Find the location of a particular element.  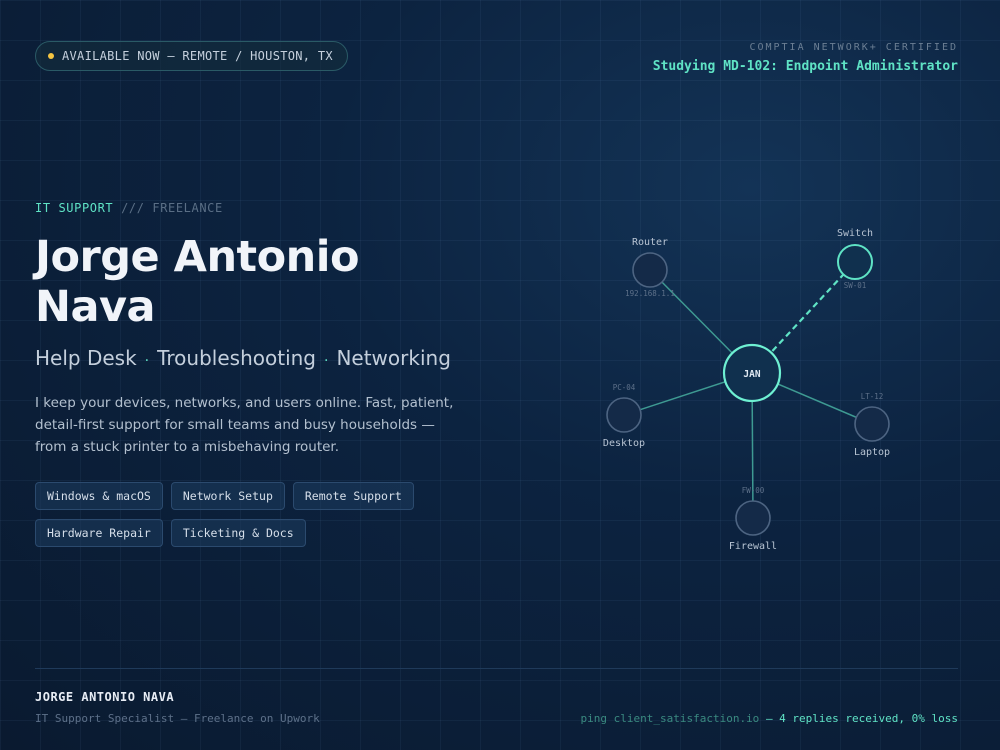

switch-icon is located at coordinates (855, 262).